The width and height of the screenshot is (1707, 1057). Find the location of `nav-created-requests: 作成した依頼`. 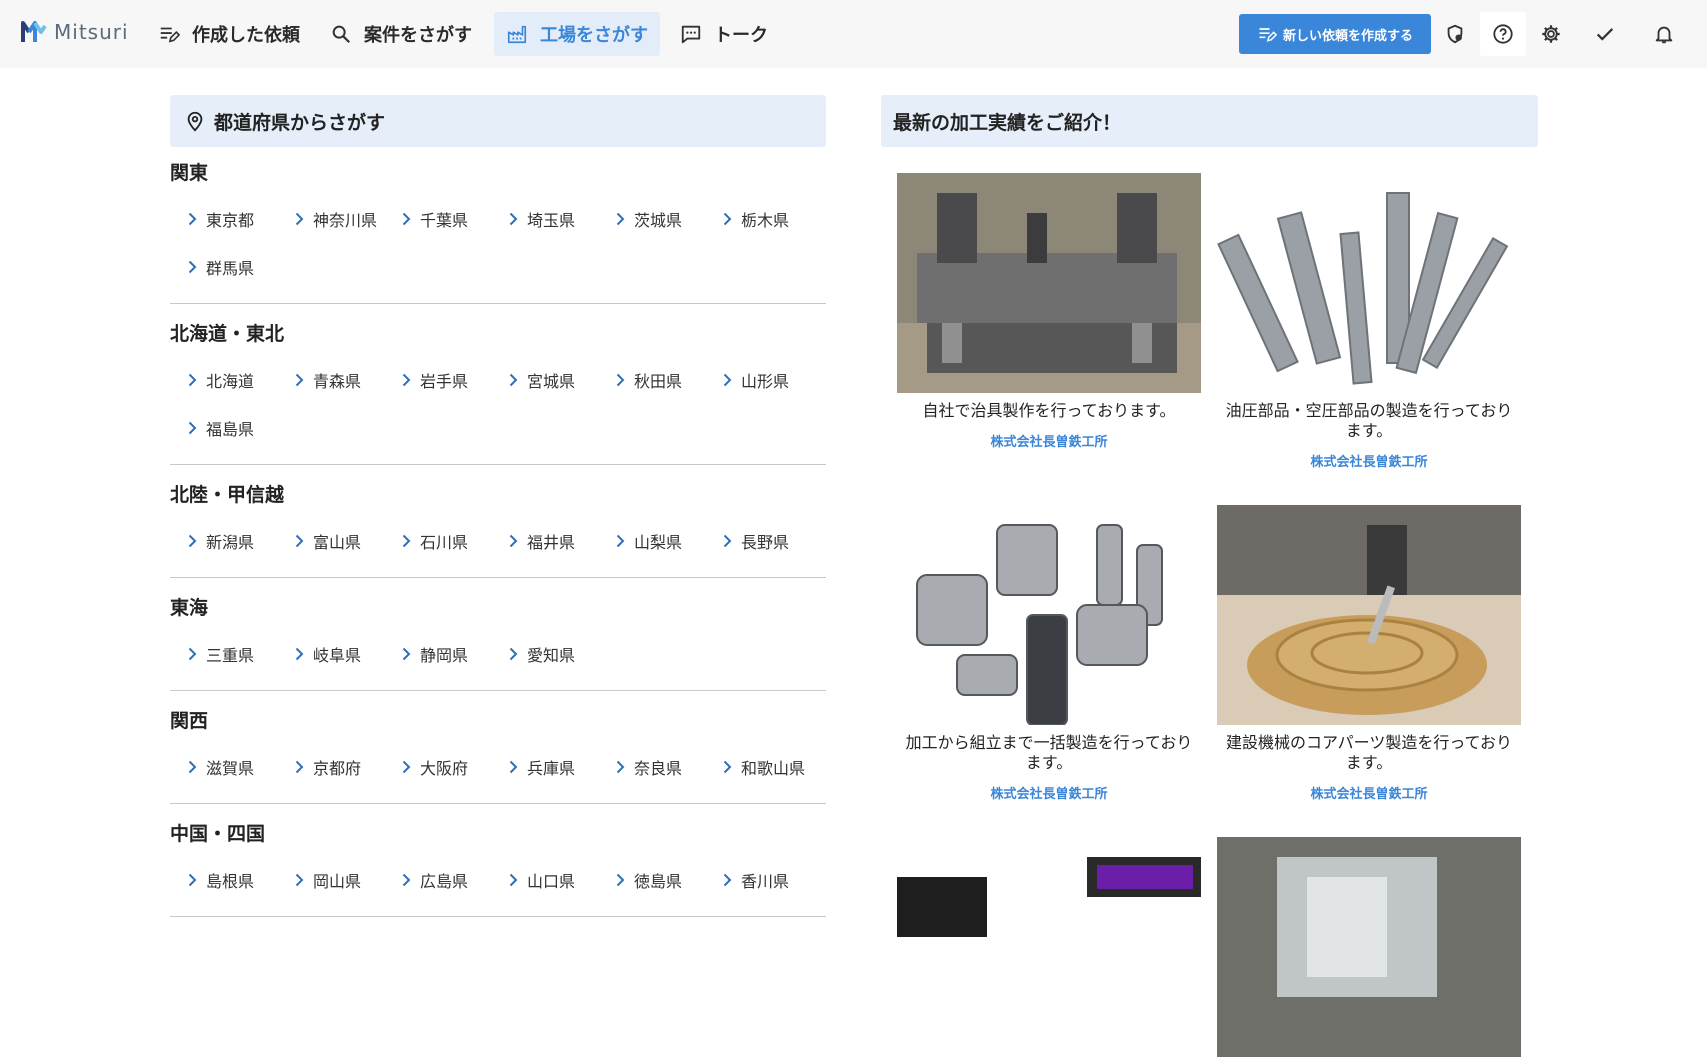

nav-created-requests: 作成した依頼 is located at coordinates (229, 34).